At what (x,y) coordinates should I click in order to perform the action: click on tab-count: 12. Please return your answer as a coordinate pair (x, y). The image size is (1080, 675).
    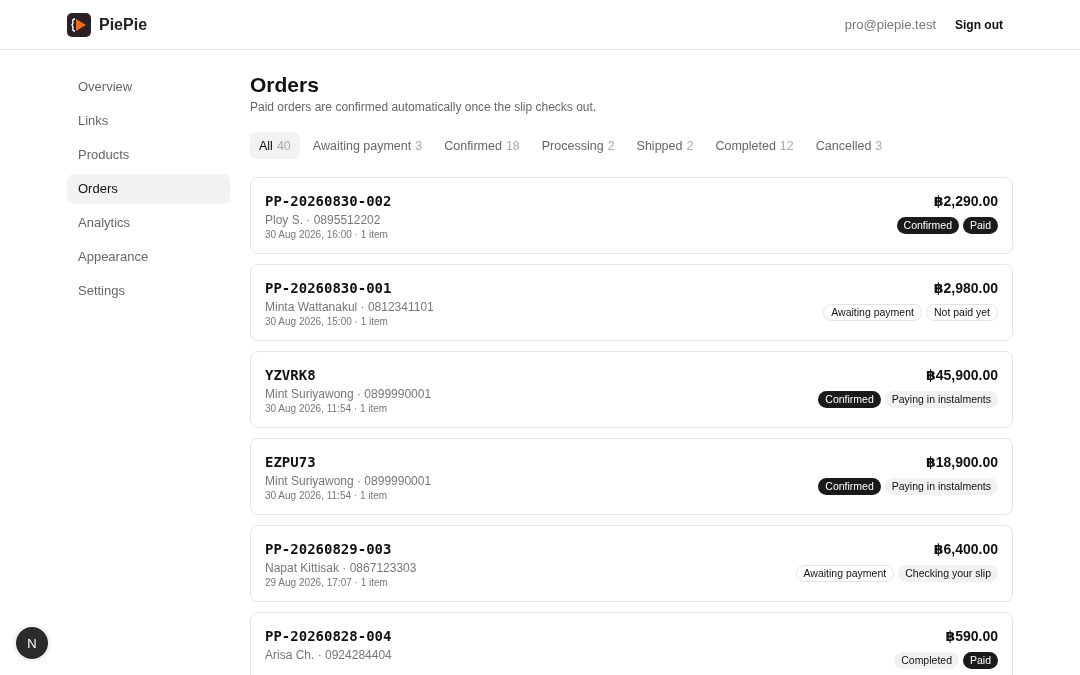
    Looking at the image, I should click on (786, 145).